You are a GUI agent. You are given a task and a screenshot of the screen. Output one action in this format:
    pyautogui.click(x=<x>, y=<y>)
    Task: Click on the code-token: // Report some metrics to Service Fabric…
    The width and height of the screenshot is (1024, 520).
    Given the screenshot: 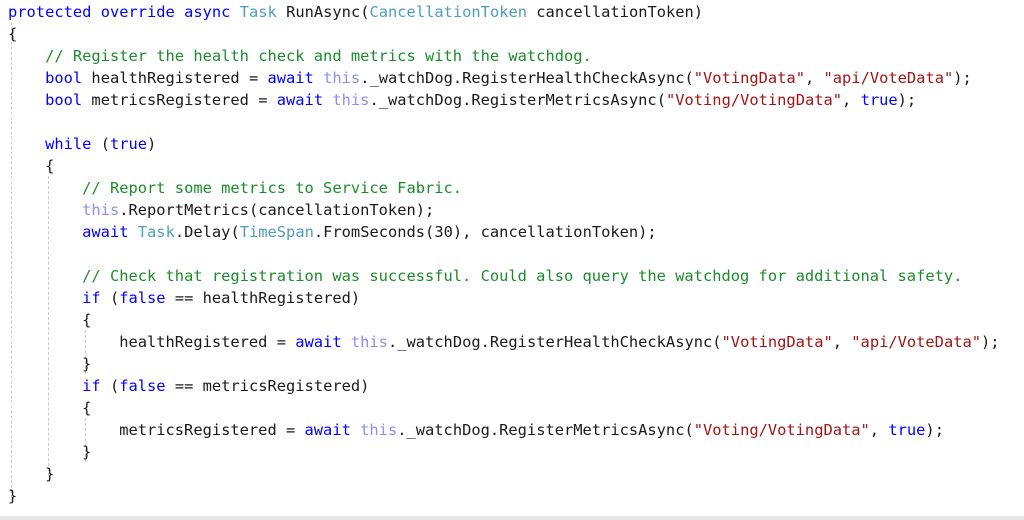 What is the action you would take?
    pyautogui.click(x=272, y=188)
    